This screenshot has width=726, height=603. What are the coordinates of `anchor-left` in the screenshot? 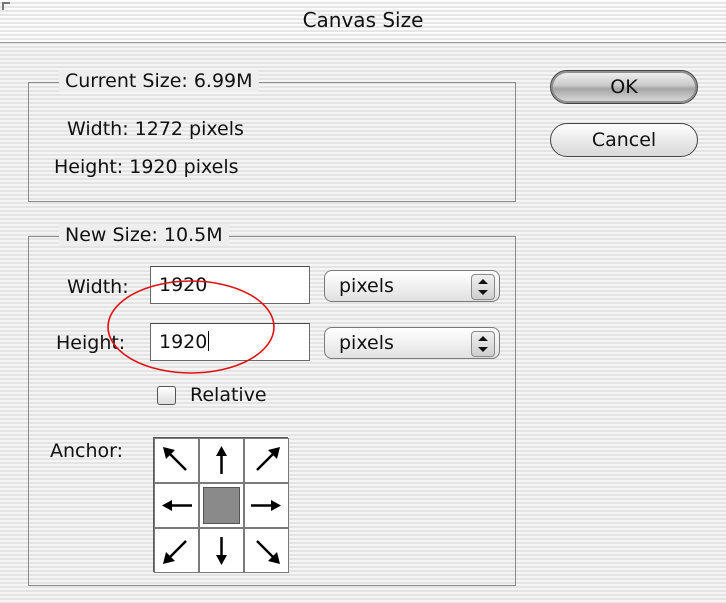 It's located at (176, 505).